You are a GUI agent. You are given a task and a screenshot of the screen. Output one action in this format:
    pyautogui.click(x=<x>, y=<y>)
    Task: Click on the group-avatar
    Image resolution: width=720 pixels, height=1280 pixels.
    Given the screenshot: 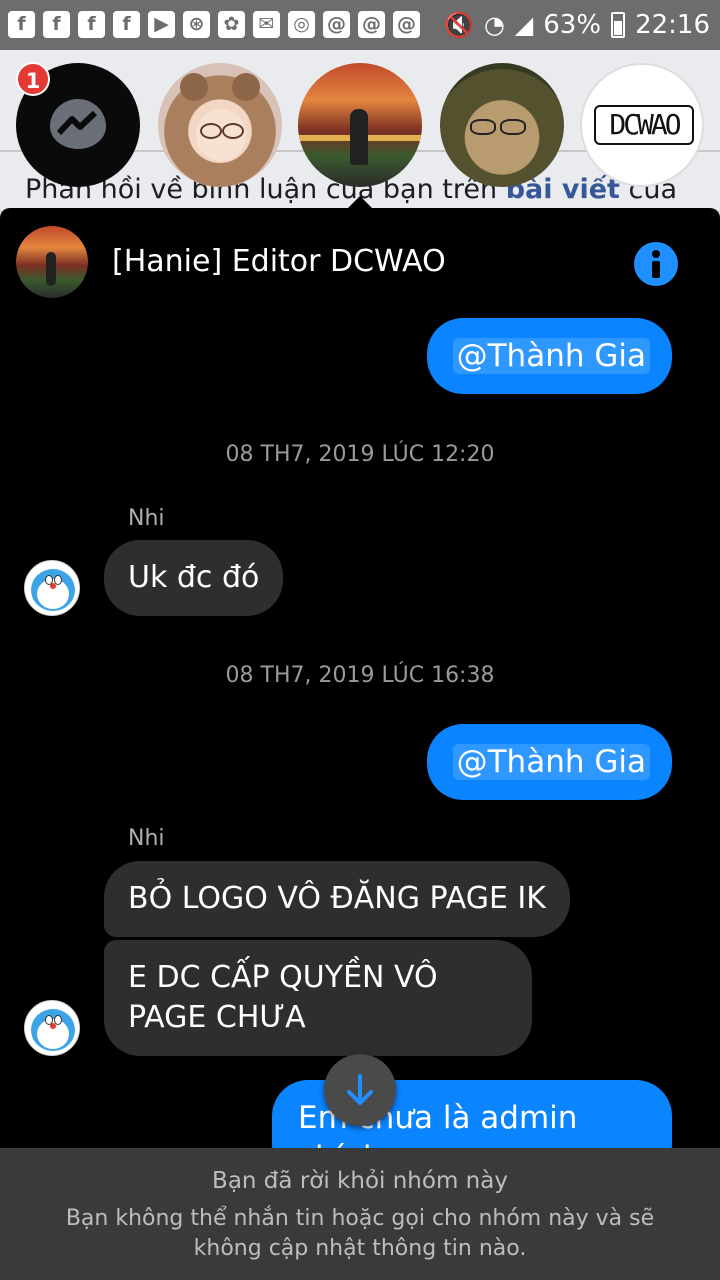 What is the action you would take?
    pyautogui.click(x=52, y=262)
    